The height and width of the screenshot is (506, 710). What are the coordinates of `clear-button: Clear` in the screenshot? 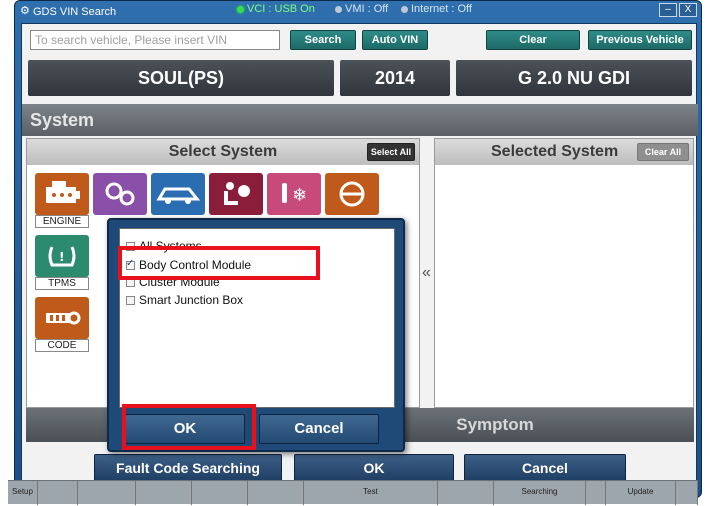 It's located at (533, 40).